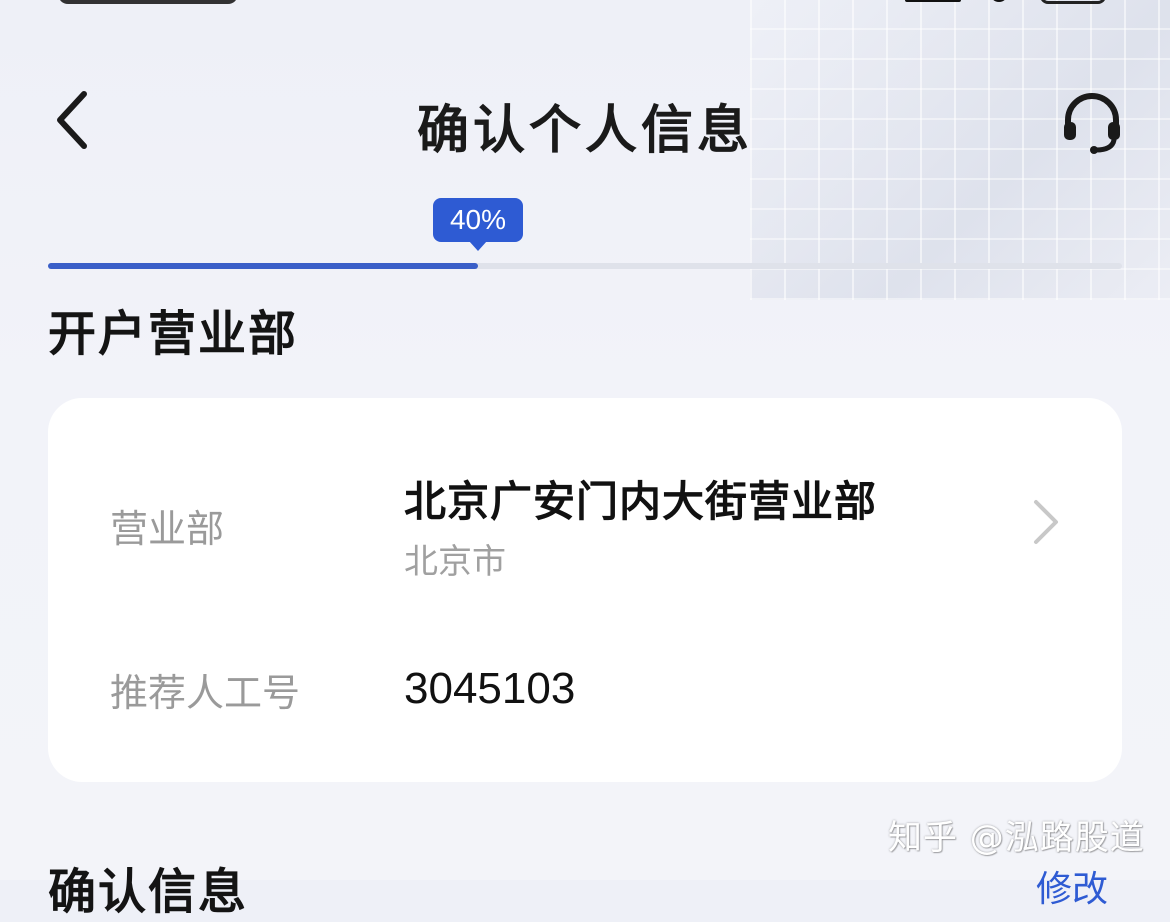 The image size is (1170, 922). I want to click on navigation-bar: 确认个人信息, so click(585, 120).